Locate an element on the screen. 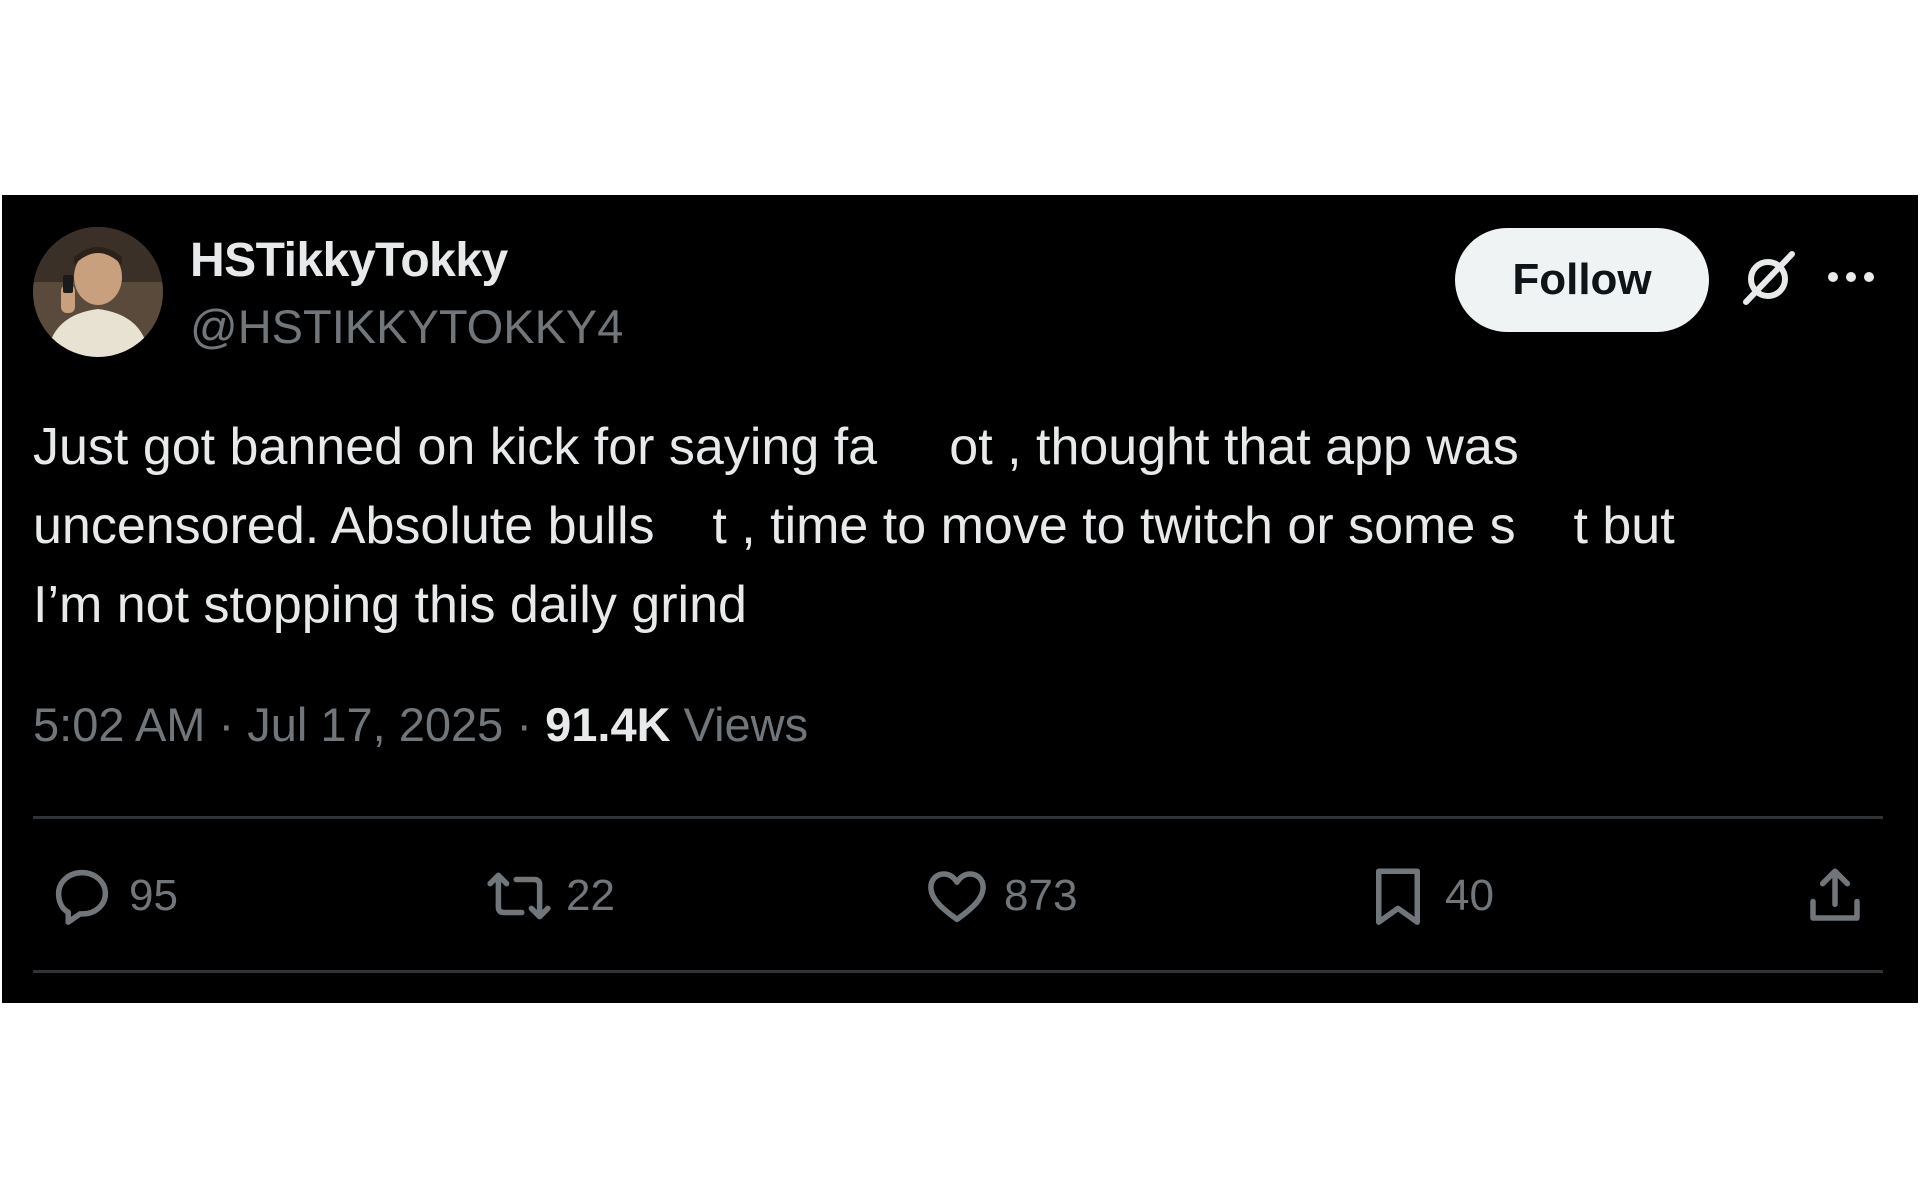  reply-count: 95 is located at coordinates (153, 895).